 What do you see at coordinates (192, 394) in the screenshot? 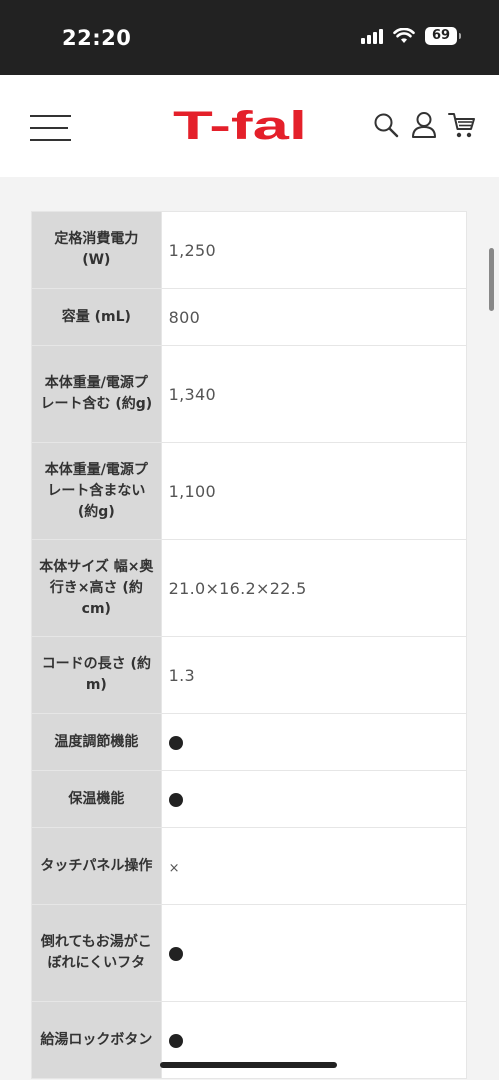
I see `spec-value: 1,340` at bounding box center [192, 394].